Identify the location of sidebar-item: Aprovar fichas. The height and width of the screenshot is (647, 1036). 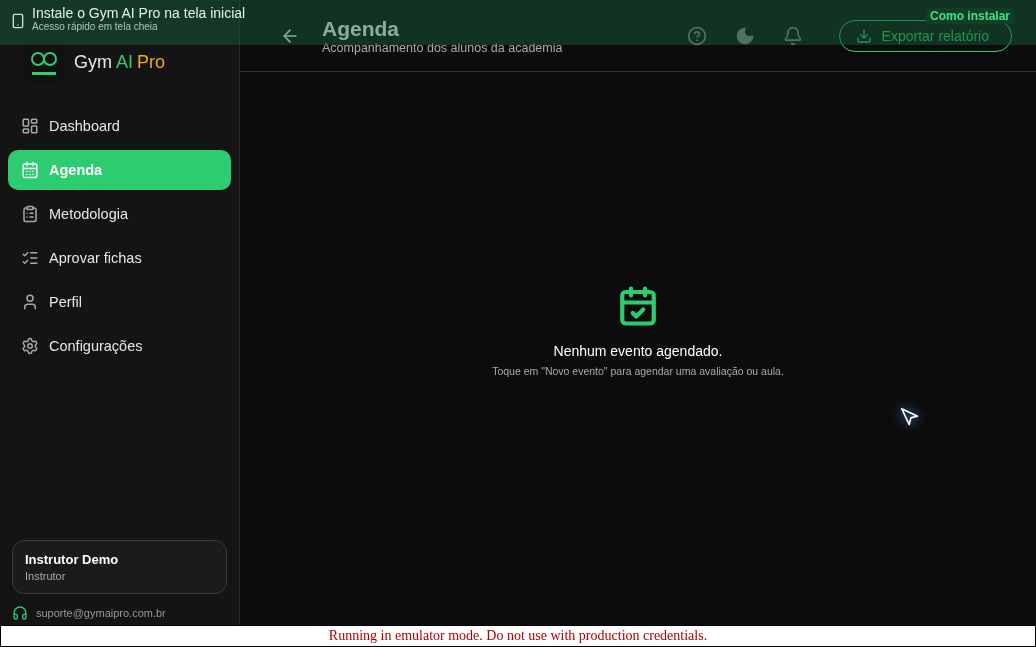
(119, 258).